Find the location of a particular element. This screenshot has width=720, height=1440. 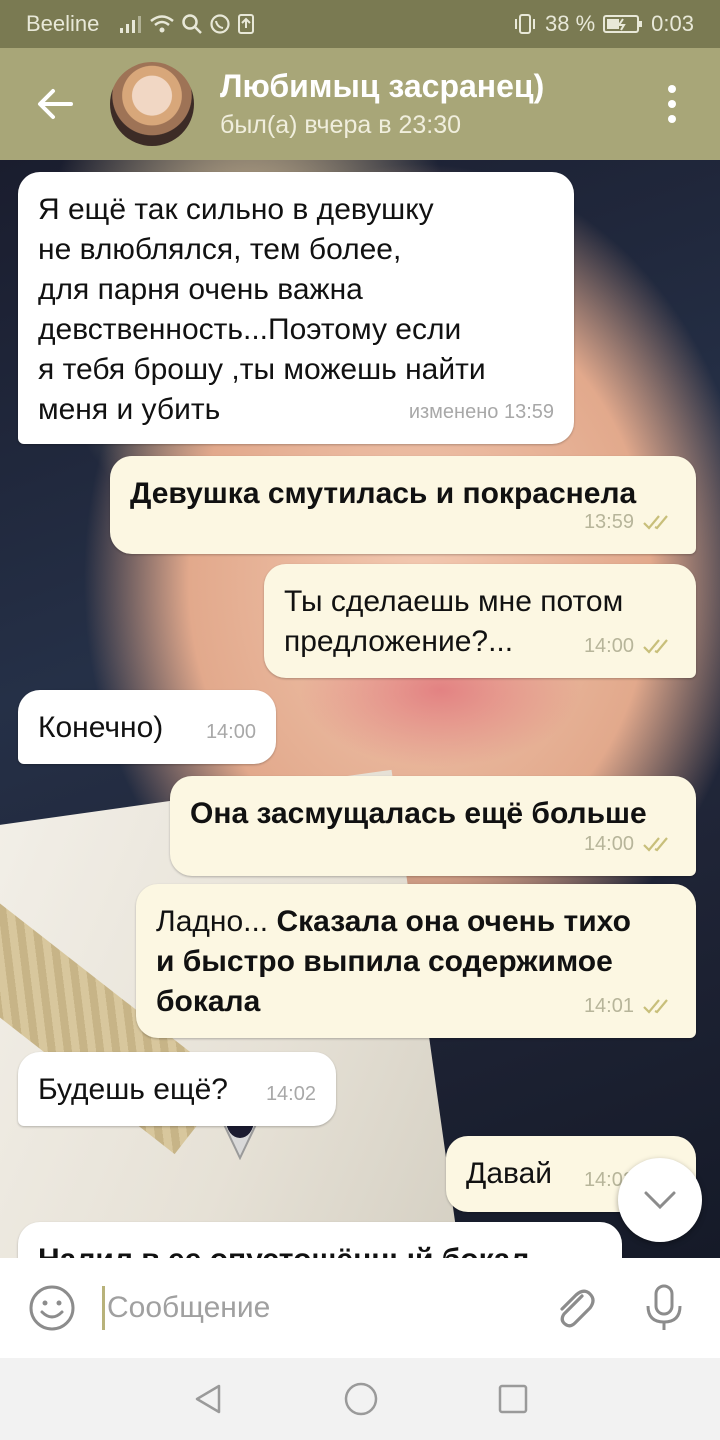

contact-name: Любимыц засранец) is located at coordinates (382, 86).